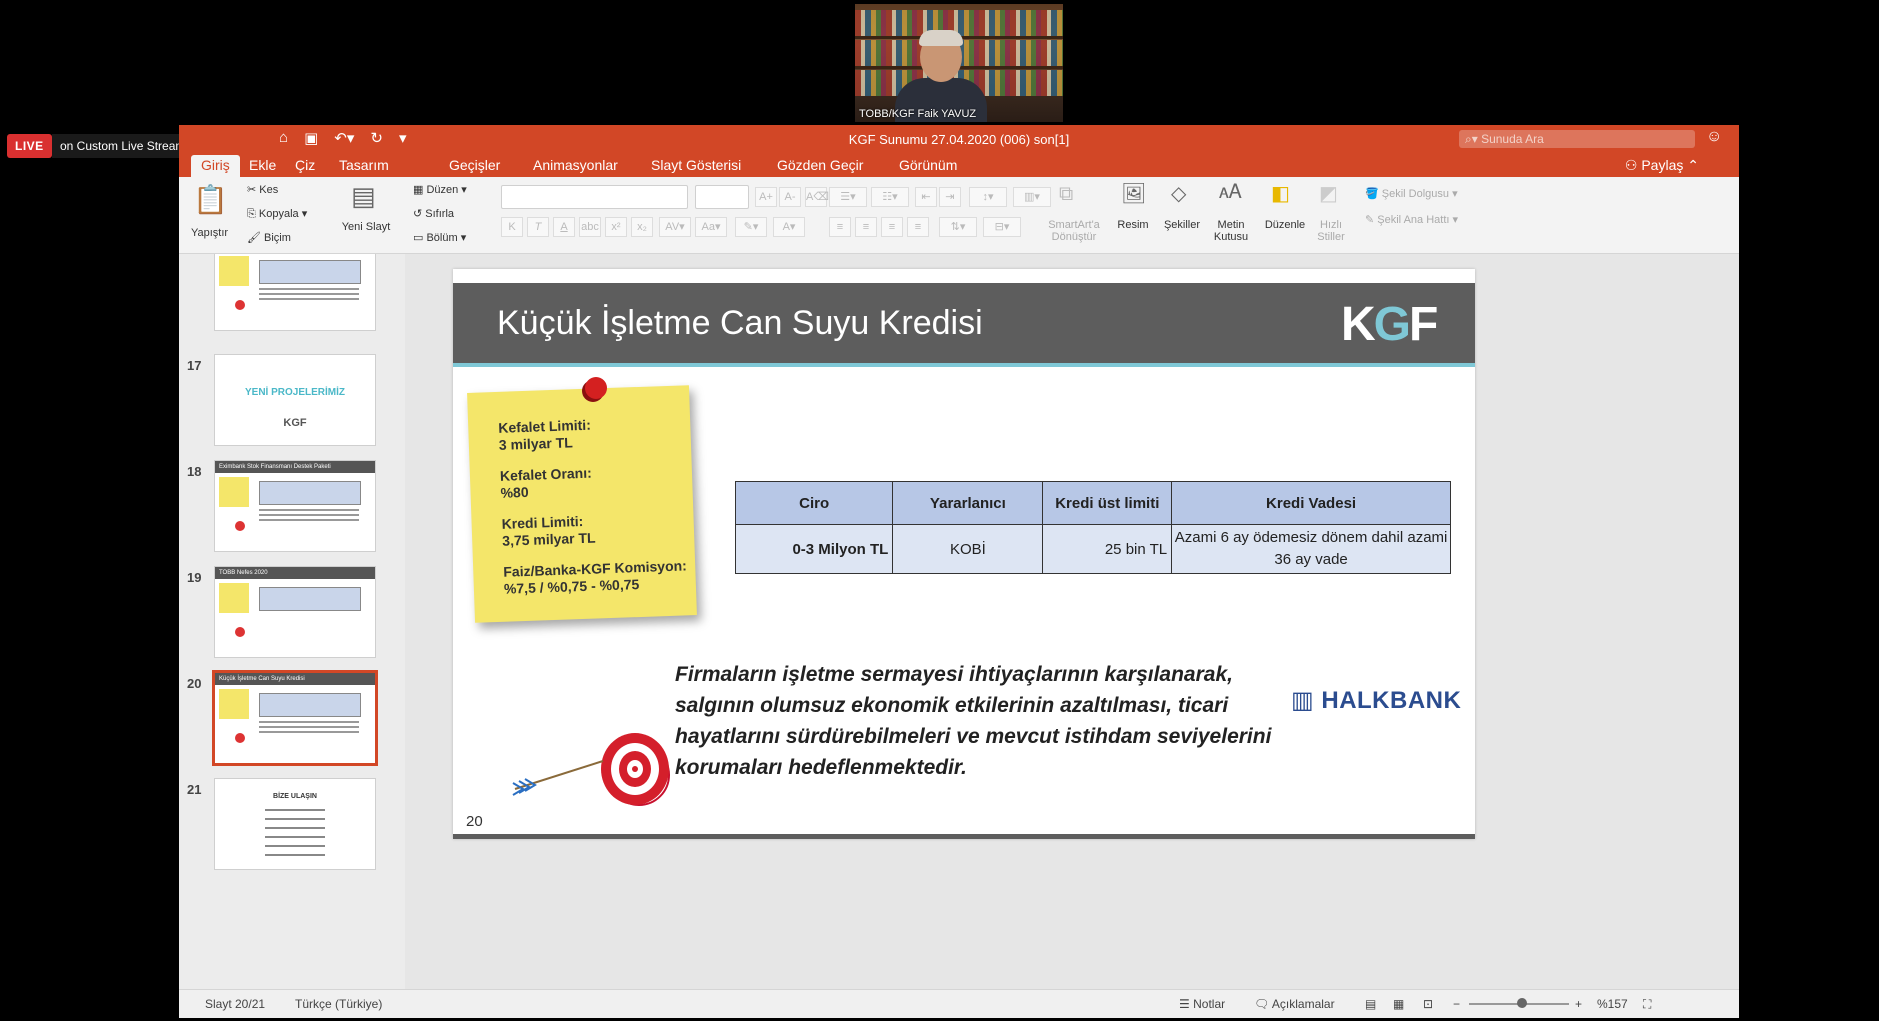 The image size is (1879, 1021). I want to click on shrink-font-button: A-, so click(790, 197).